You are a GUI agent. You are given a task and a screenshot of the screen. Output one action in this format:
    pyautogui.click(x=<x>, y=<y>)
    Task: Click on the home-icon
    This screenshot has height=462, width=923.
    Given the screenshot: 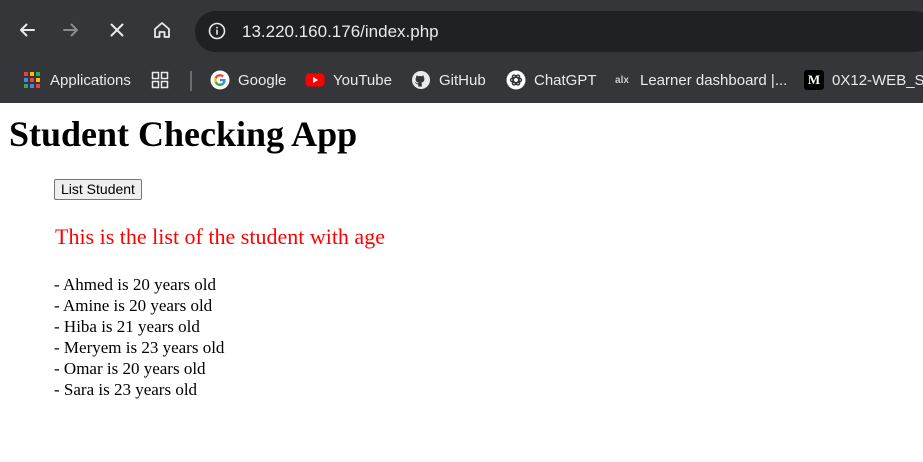 What is the action you would take?
    pyautogui.click(x=162, y=30)
    